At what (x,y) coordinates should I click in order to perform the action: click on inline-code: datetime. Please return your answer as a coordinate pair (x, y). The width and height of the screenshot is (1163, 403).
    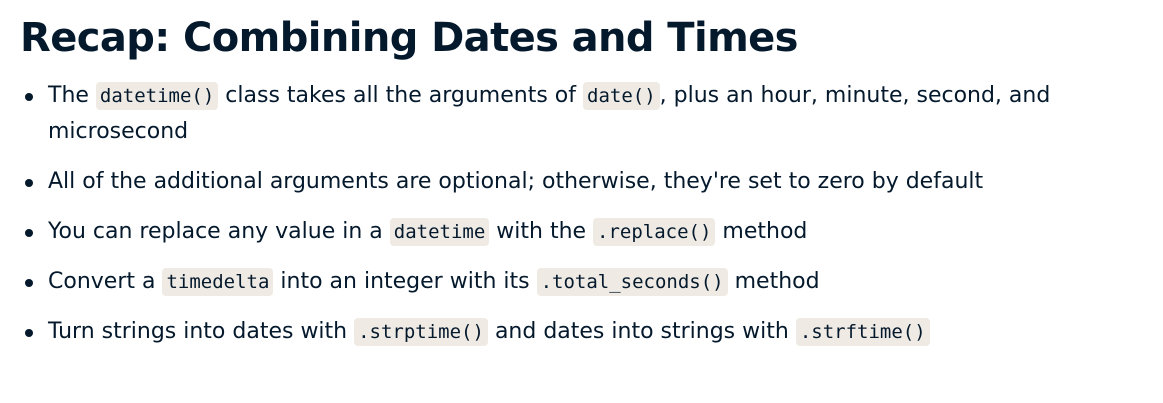
    Looking at the image, I should click on (439, 232).